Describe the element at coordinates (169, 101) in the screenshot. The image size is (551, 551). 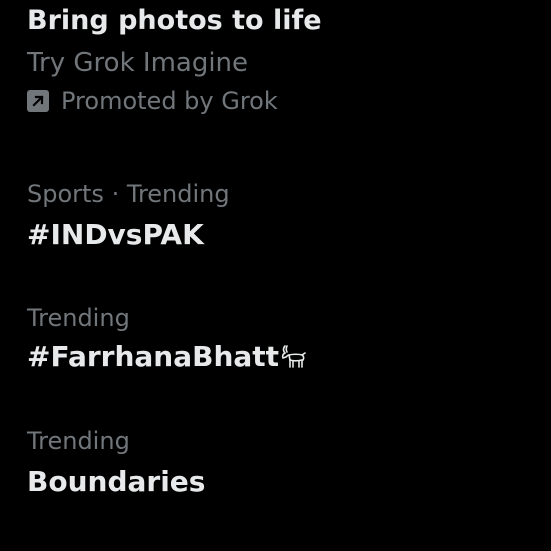
I see `promoted-label: Promoted by Grok` at that location.